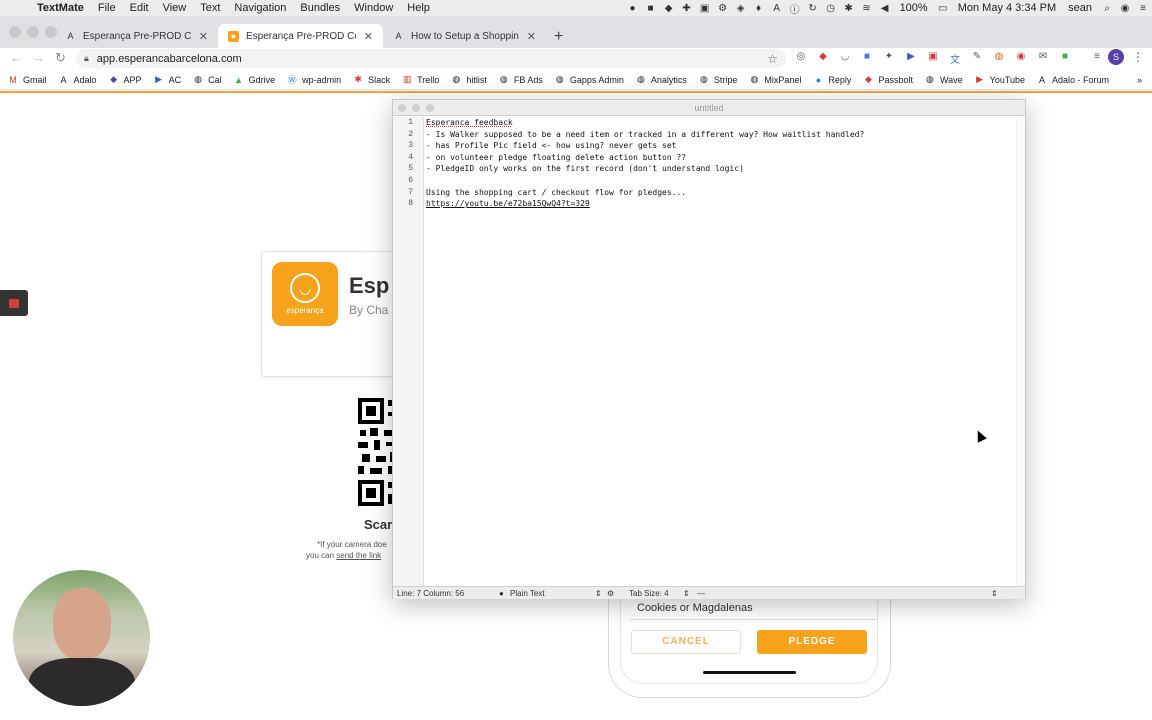  What do you see at coordinates (175, 8) in the screenshot?
I see `menu-view: View` at bounding box center [175, 8].